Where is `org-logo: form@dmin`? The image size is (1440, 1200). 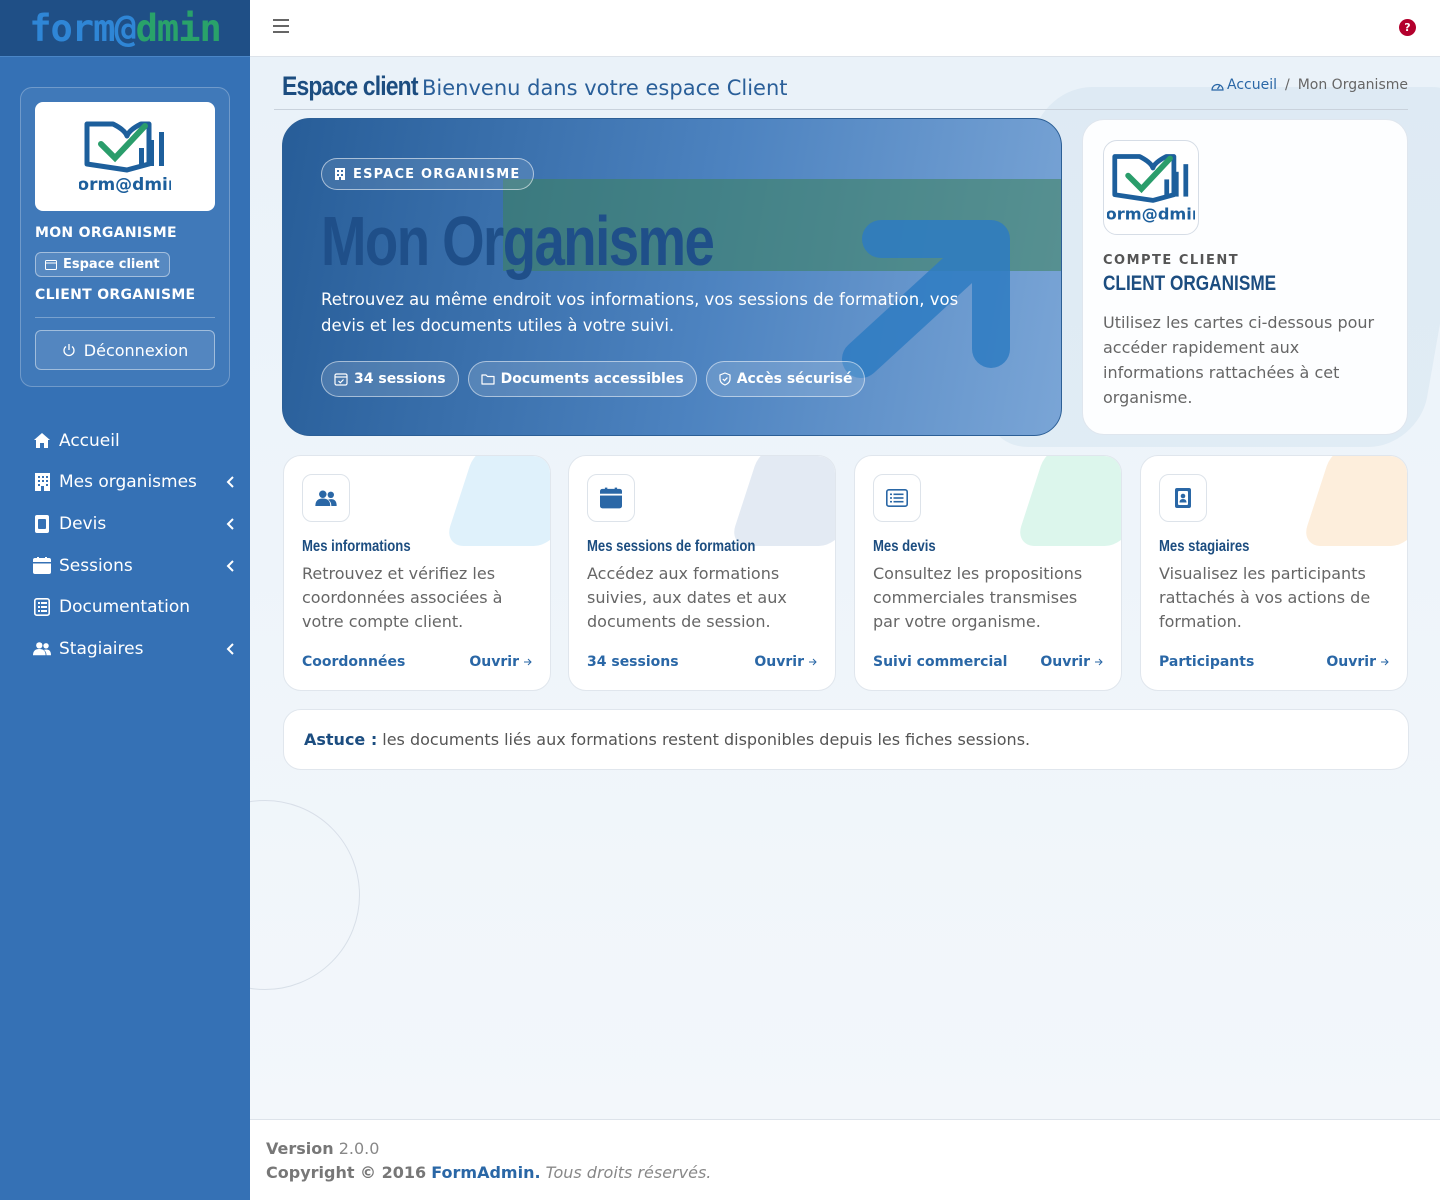 org-logo: form@dmin is located at coordinates (125, 156).